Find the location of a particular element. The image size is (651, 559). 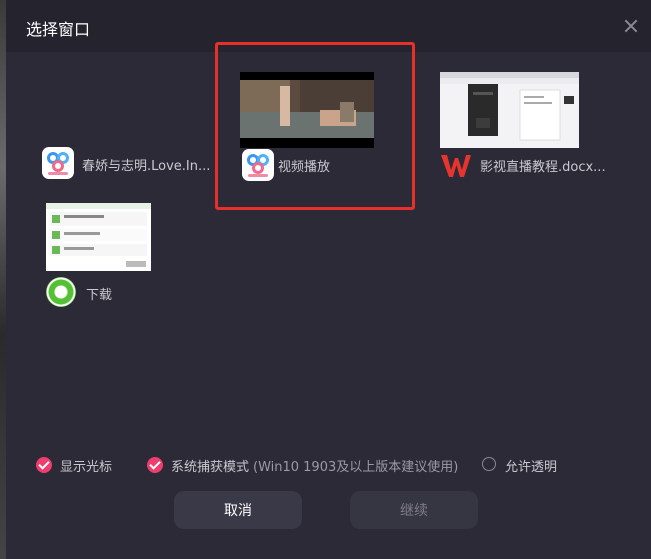

system-capture-hint: (Win10 1903及以上版本建议使用) is located at coordinates (356, 467).